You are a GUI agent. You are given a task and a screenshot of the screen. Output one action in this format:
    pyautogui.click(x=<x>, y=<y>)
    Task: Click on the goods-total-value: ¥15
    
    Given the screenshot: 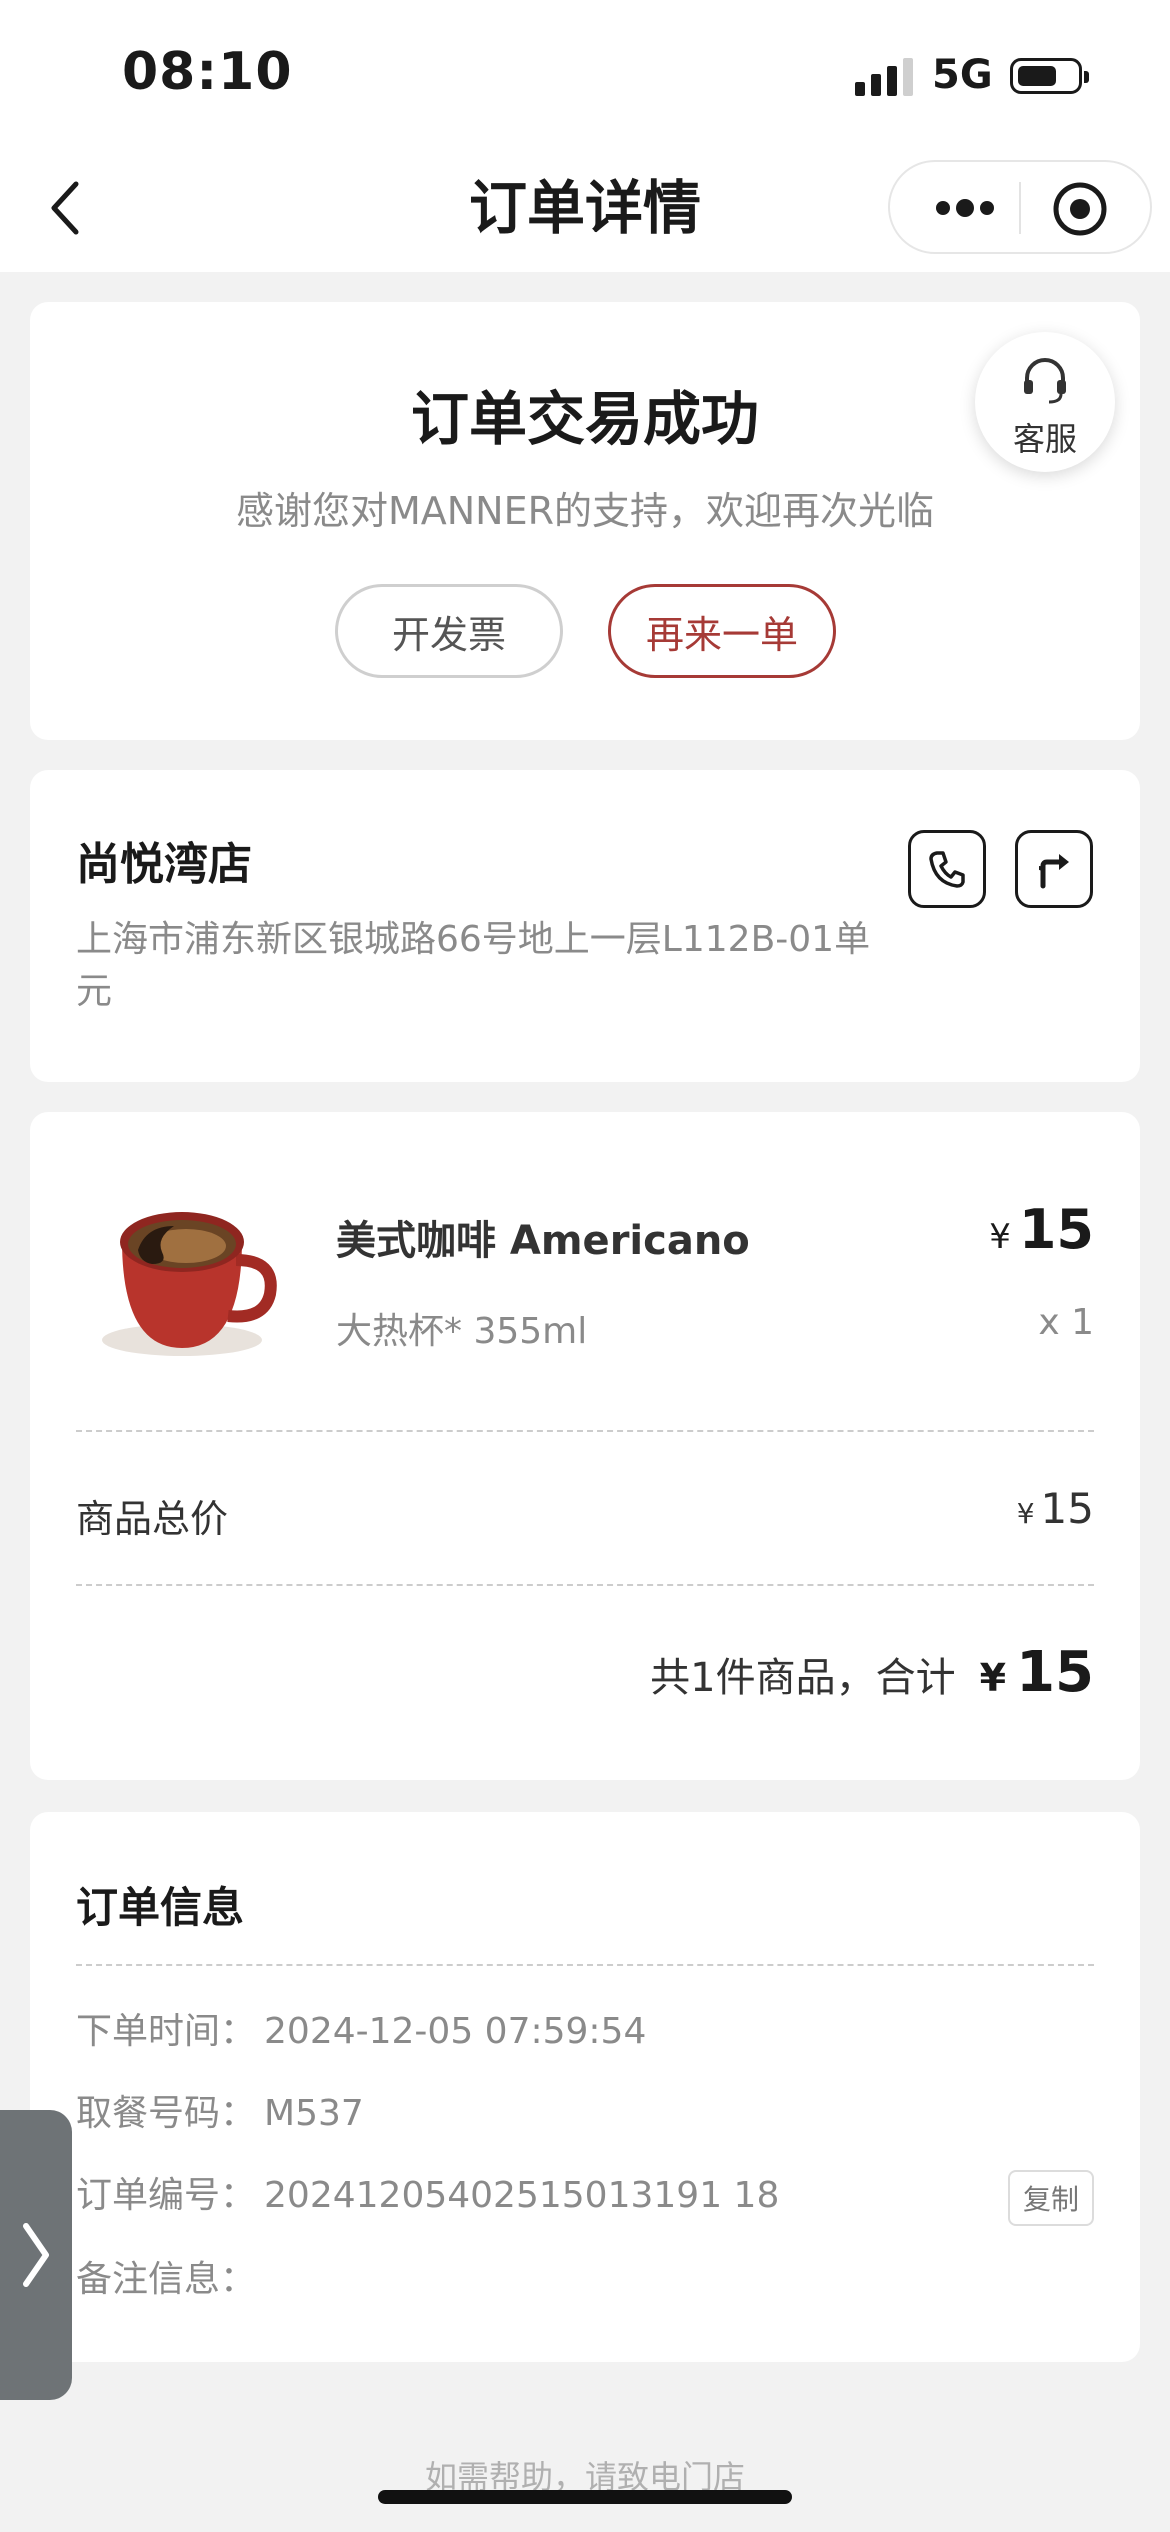 What is the action you would take?
    pyautogui.click(x=1055, y=1508)
    